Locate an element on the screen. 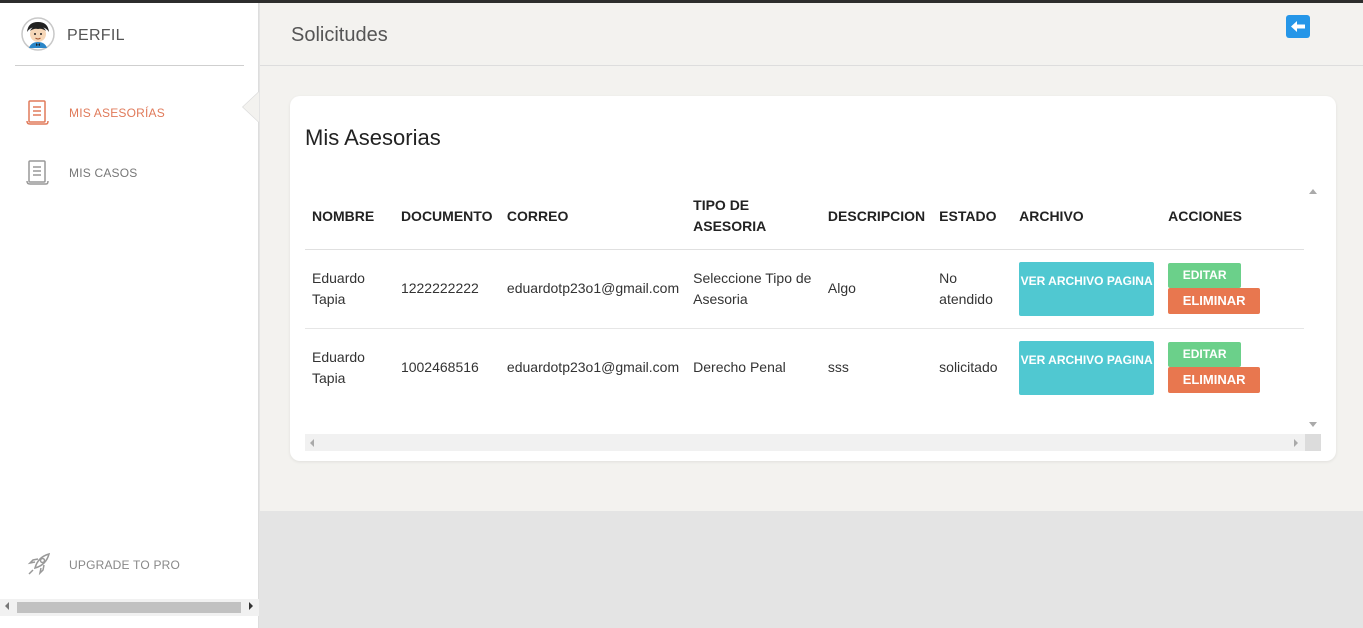  scroll-down-arrow-icon is located at coordinates (1313, 424).